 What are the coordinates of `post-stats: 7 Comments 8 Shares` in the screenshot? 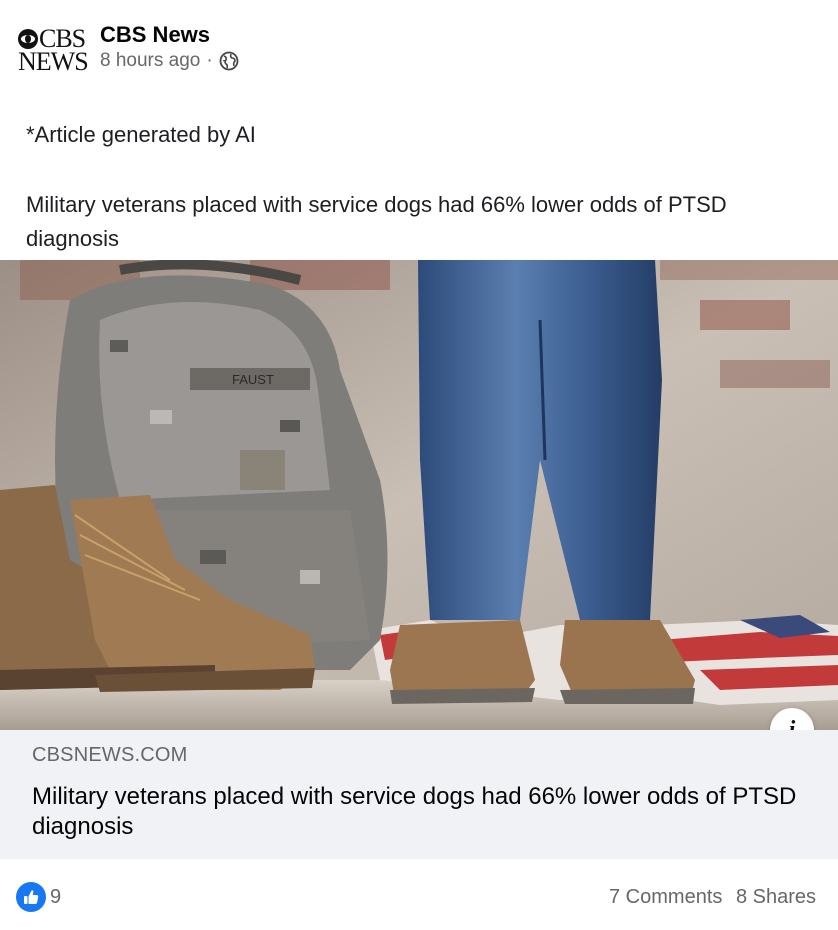 It's located at (712, 897).